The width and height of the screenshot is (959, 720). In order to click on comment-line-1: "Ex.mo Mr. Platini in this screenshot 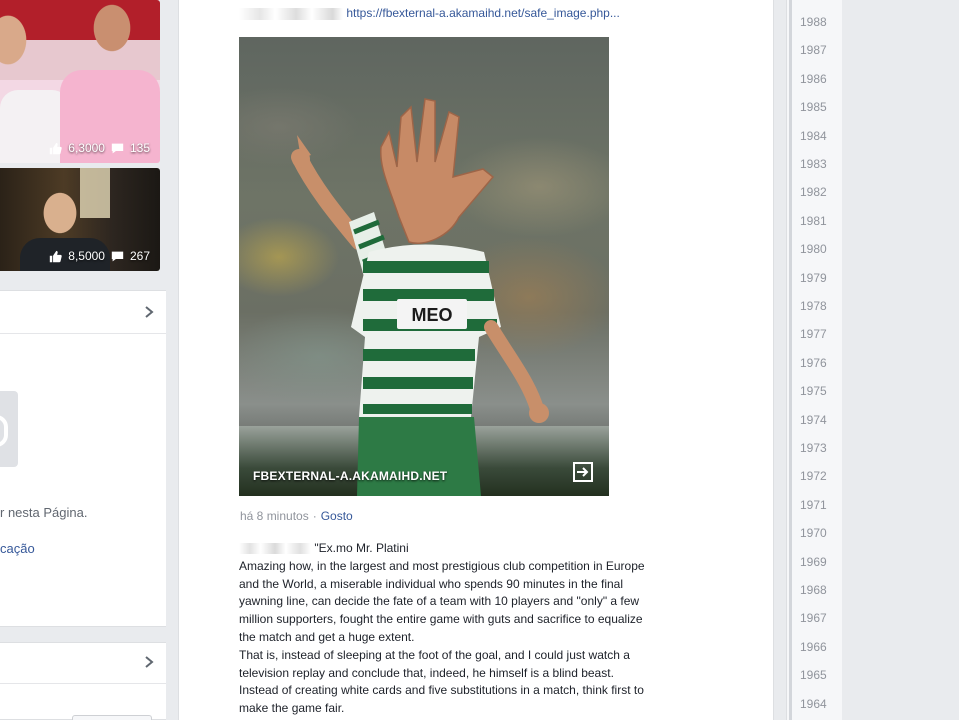, I will do `click(489, 549)`.